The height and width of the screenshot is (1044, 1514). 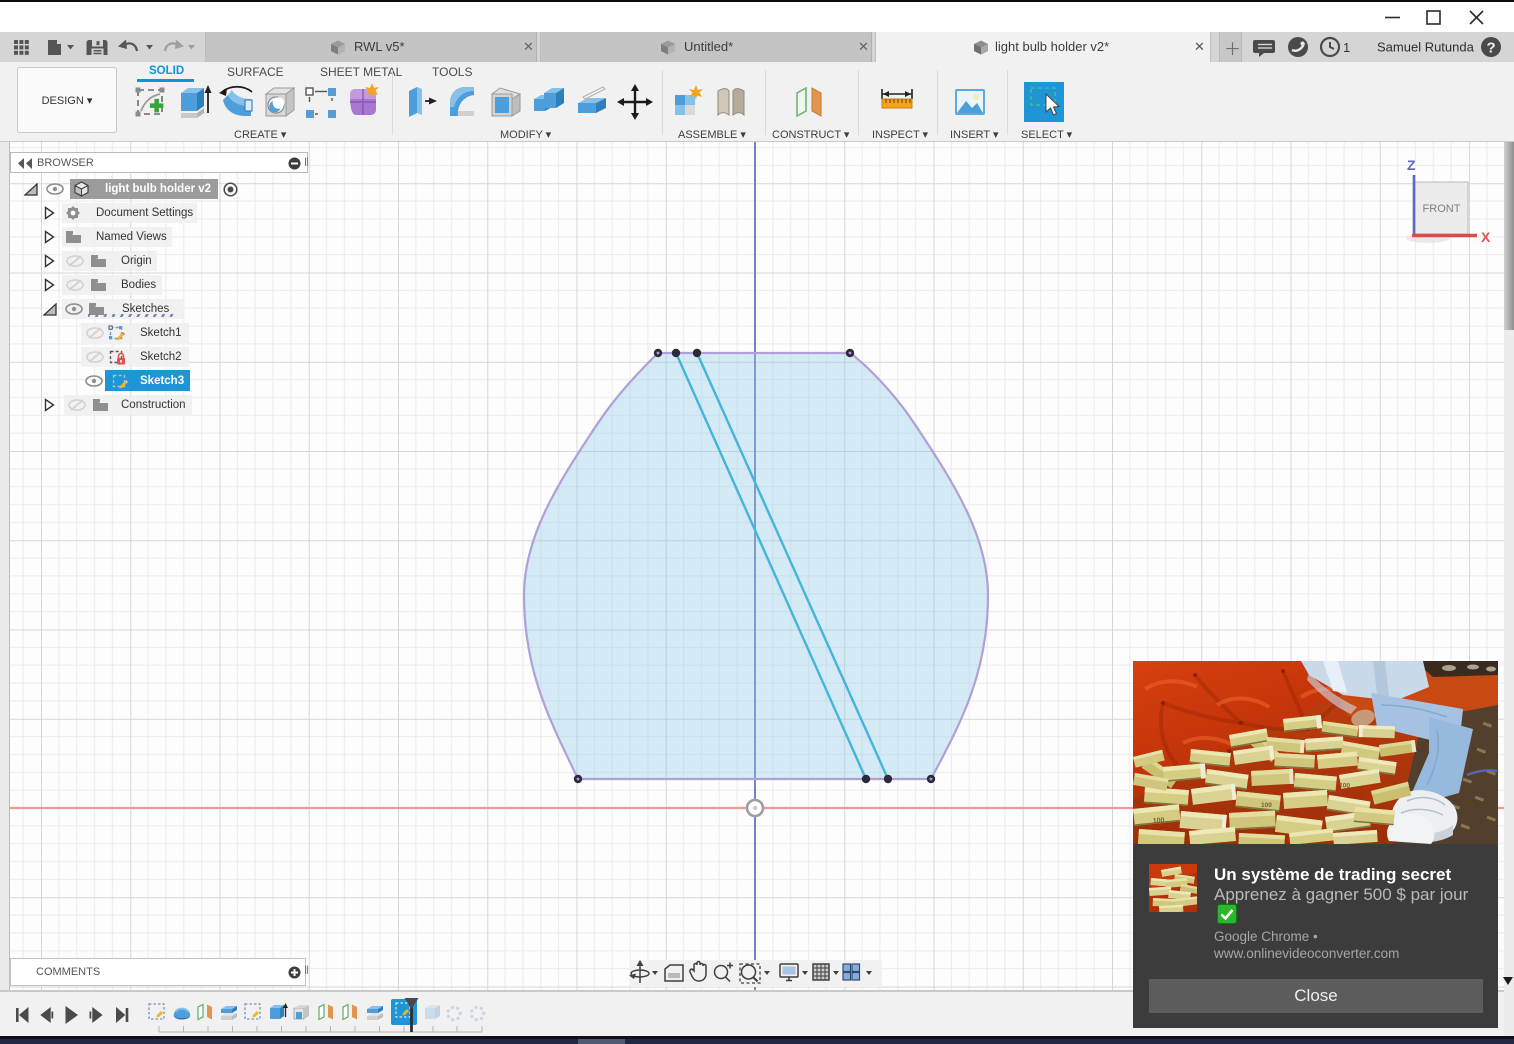 I want to click on svg-text: 1, so click(x=1346, y=47).